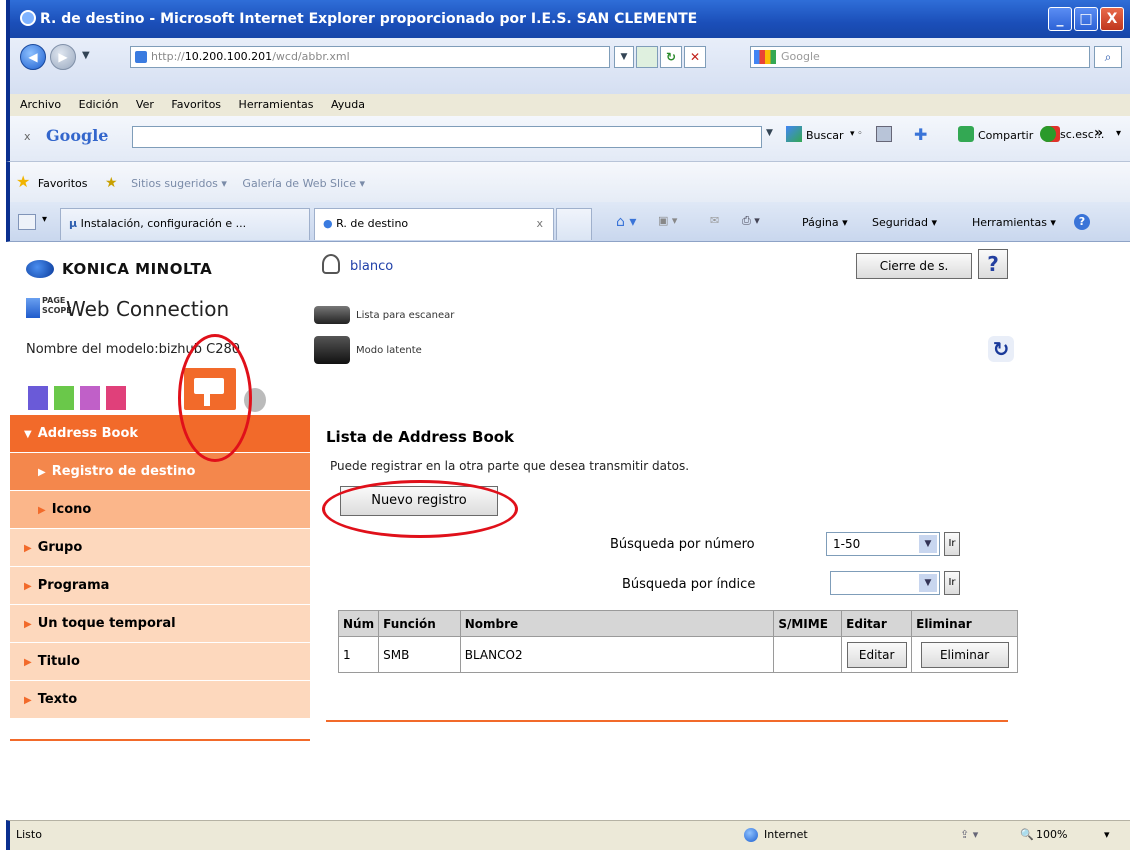  I want to click on print-icon: ⎙ ▾, so click(751, 221).